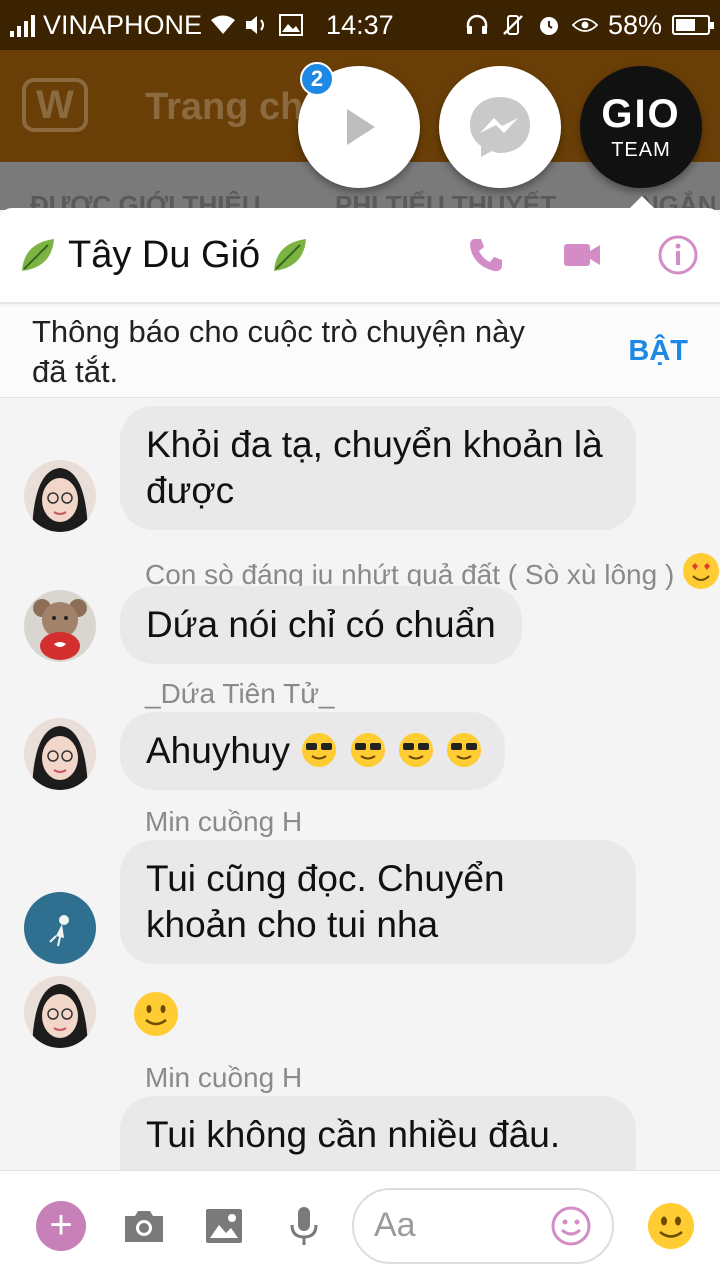 This screenshot has width=720, height=1280. What do you see at coordinates (223, 25) in the screenshot?
I see `wifi-icon` at bounding box center [223, 25].